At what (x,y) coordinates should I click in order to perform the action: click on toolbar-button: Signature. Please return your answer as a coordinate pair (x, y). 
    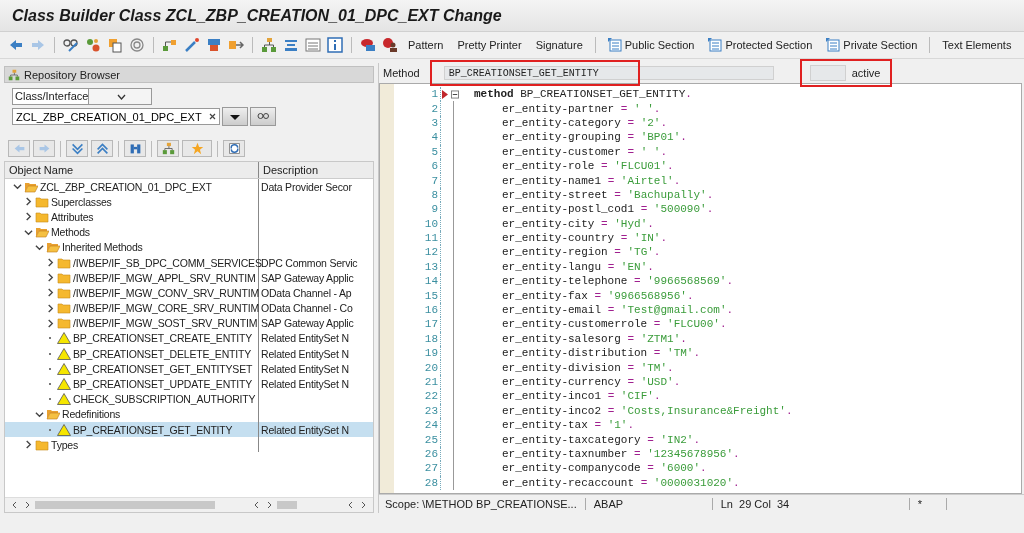
    Looking at the image, I should click on (559, 45).